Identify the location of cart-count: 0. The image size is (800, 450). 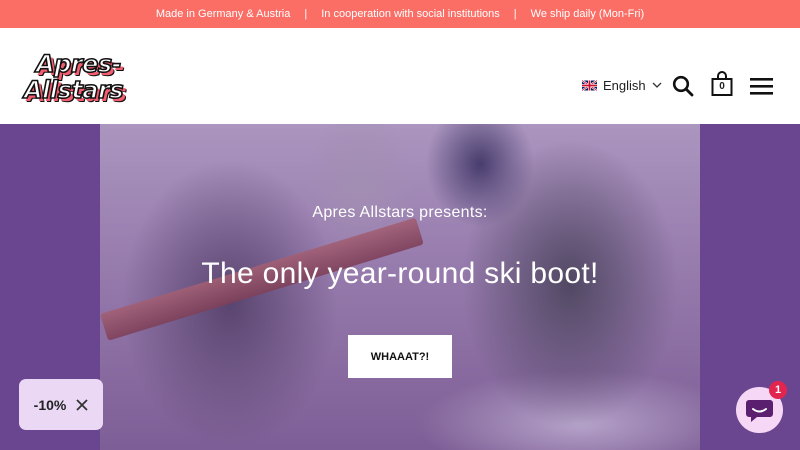
(722, 86).